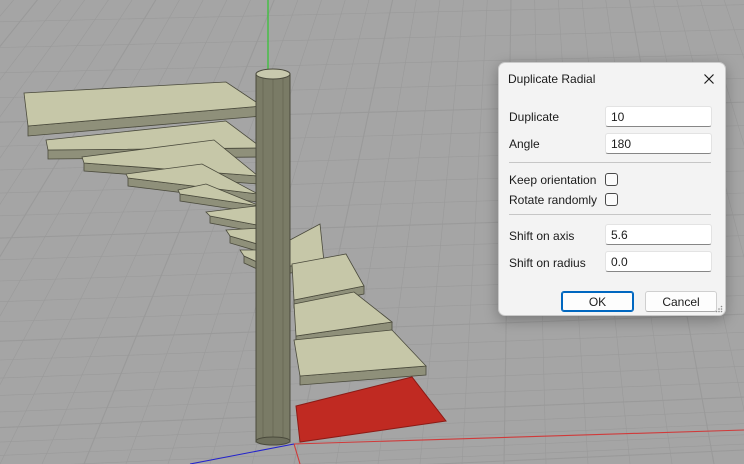 The image size is (744, 464). I want to click on shift-on-axis-label: Shift on axis, so click(542, 236).